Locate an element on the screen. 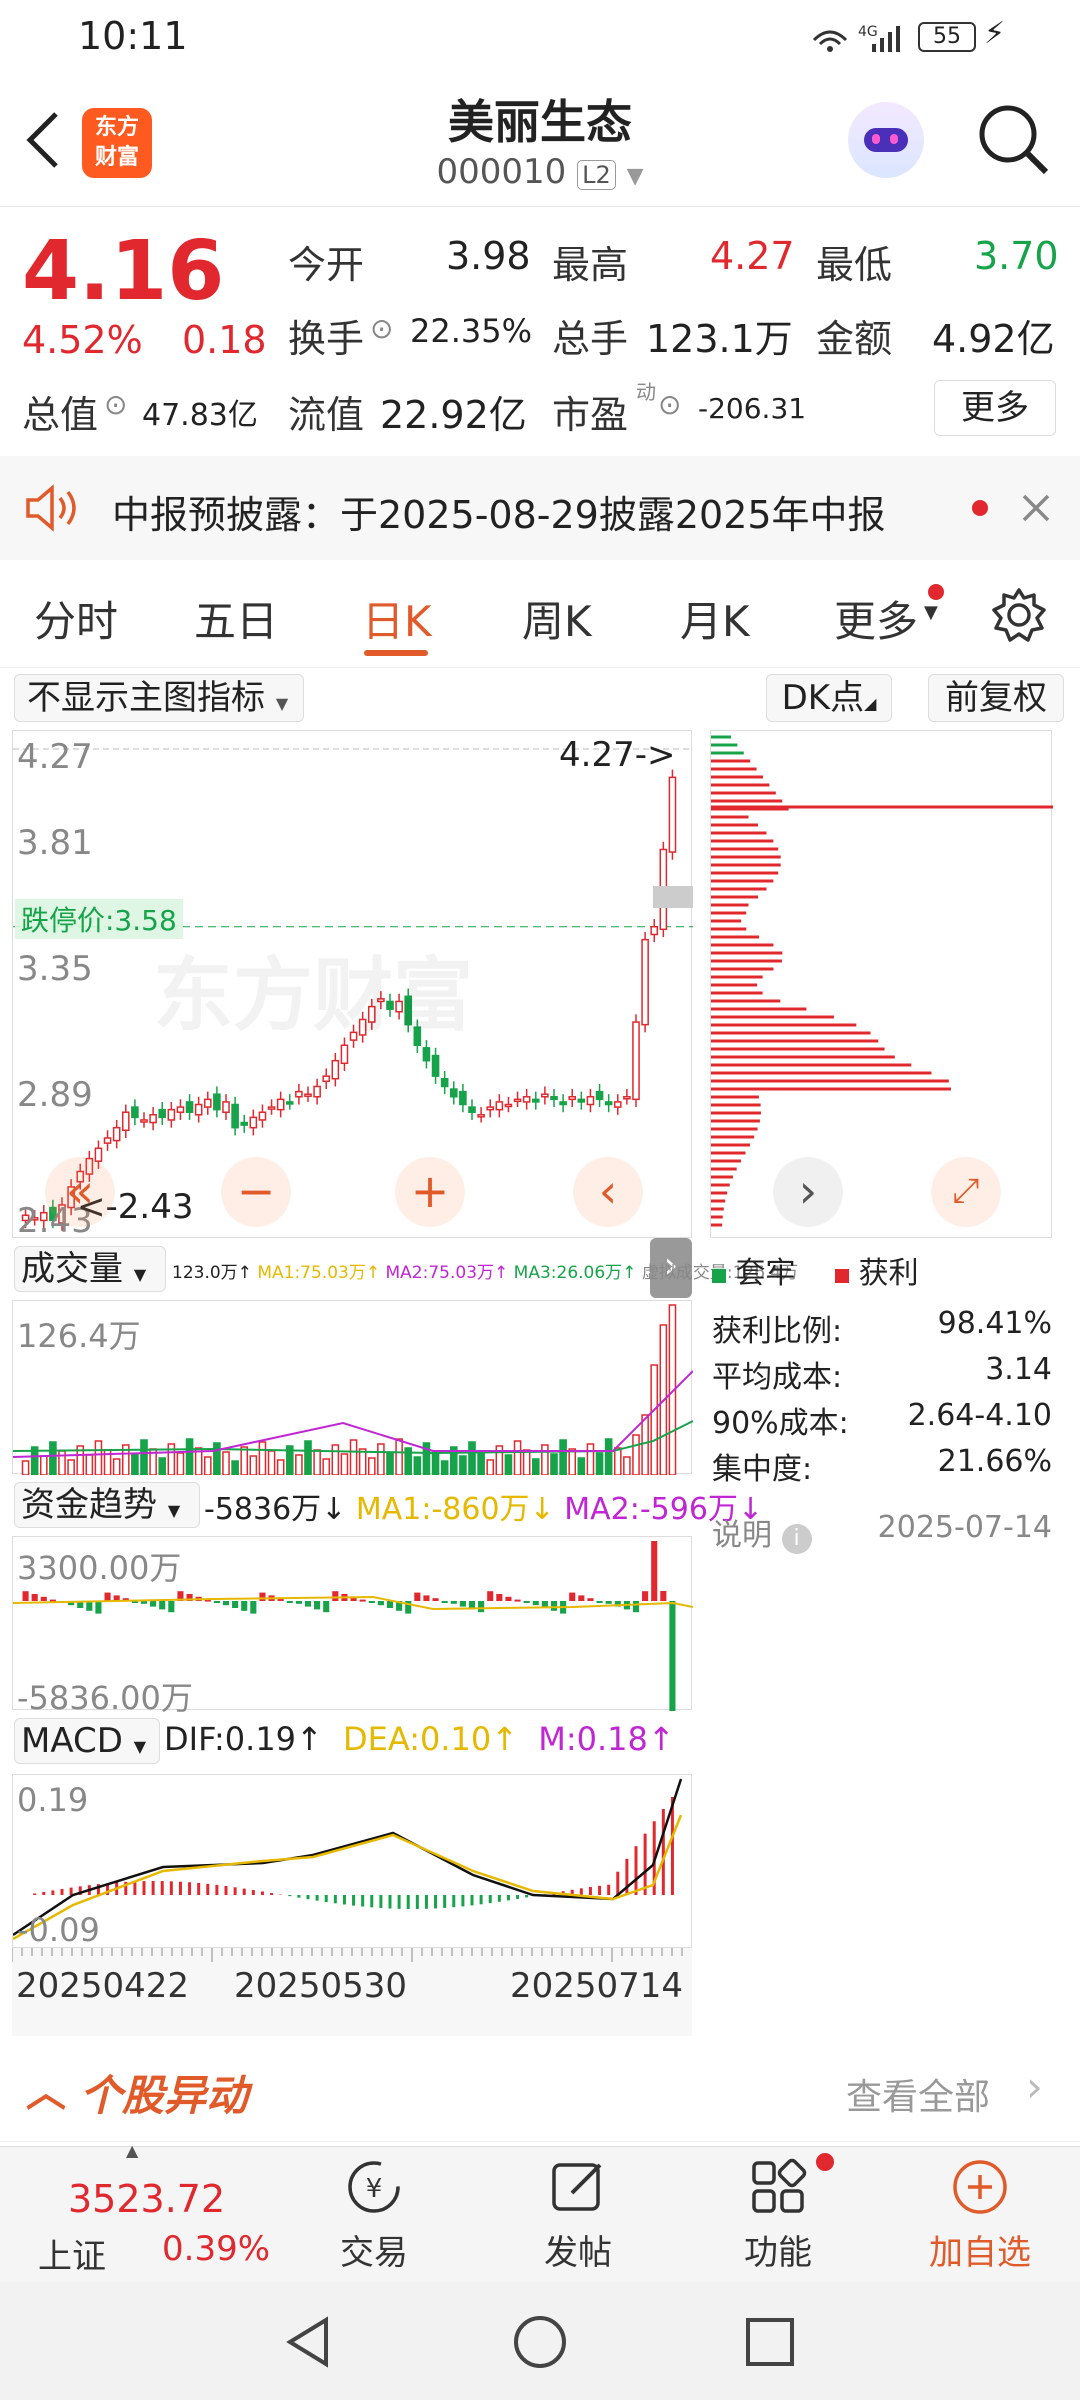  assistant-avatar-icon is located at coordinates (886, 140).